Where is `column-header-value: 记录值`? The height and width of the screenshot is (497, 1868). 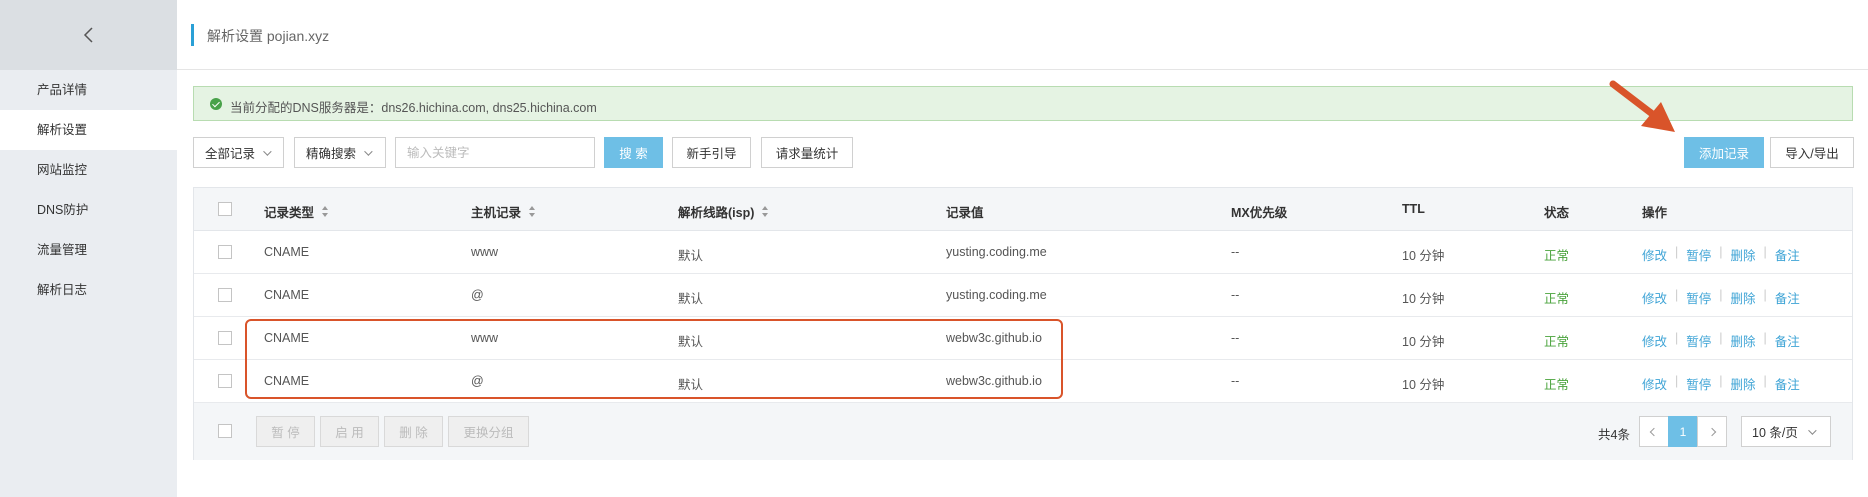
column-header-value: 记录值 is located at coordinates (965, 213).